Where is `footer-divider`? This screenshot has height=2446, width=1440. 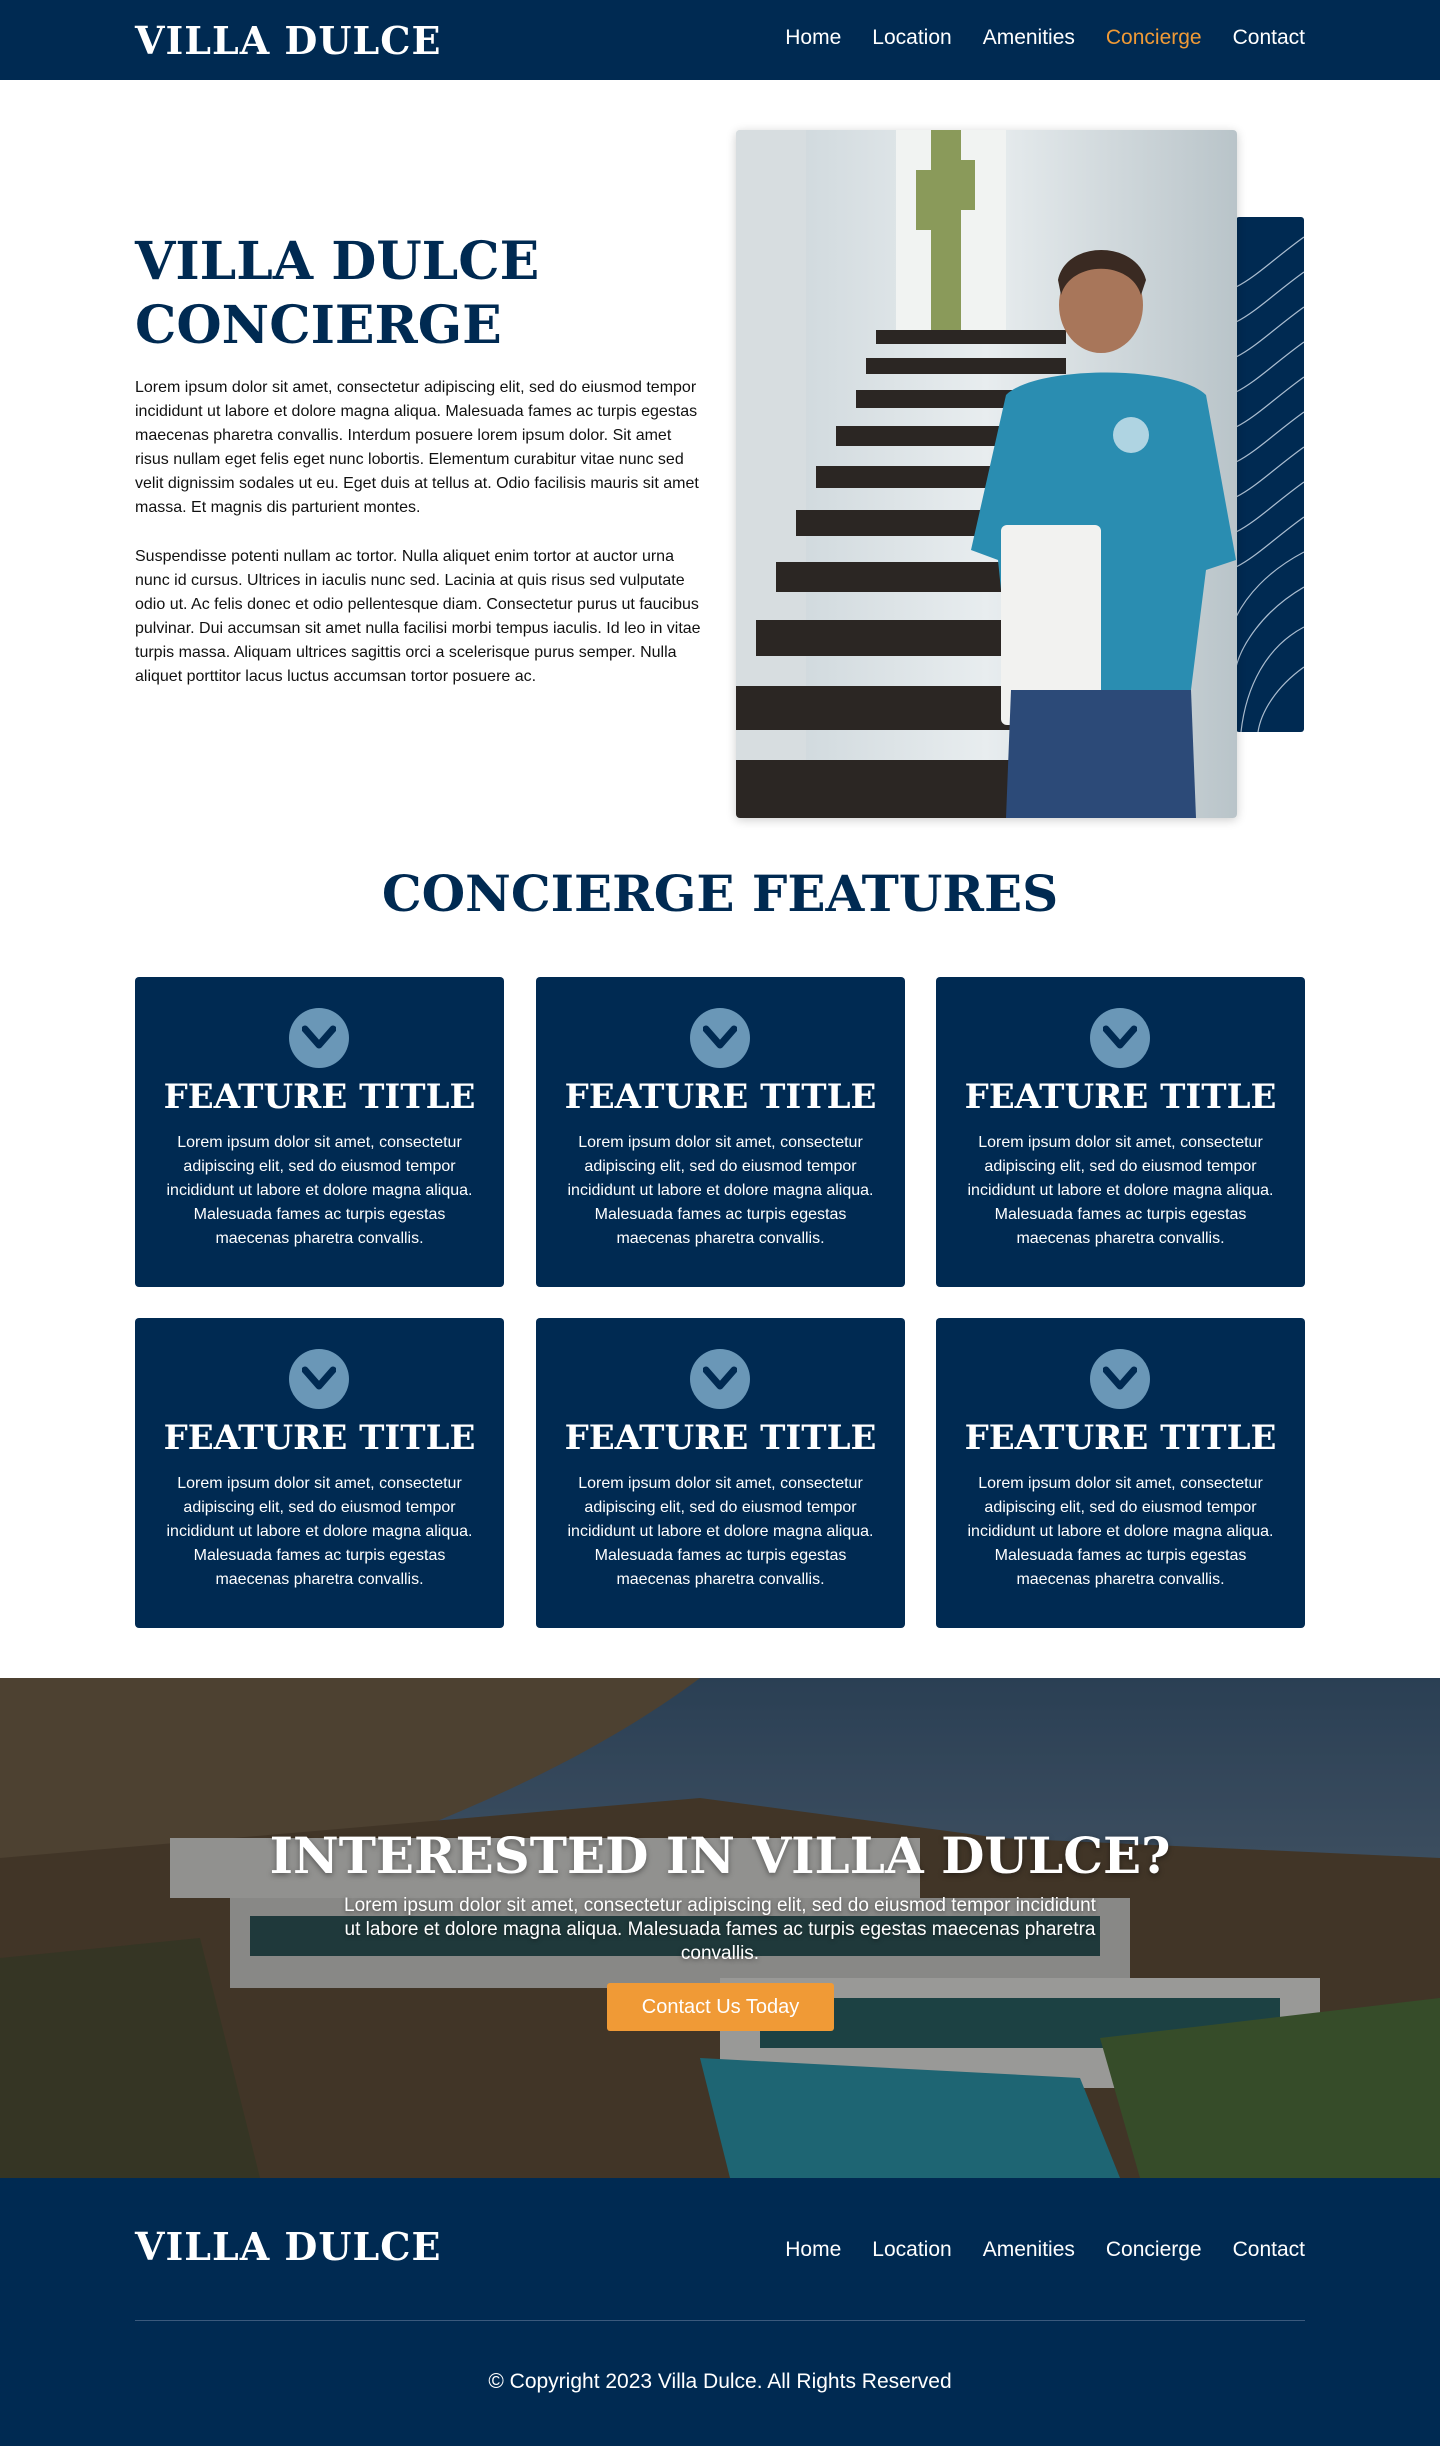 footer-divider is located at coordinates (720, 2320).